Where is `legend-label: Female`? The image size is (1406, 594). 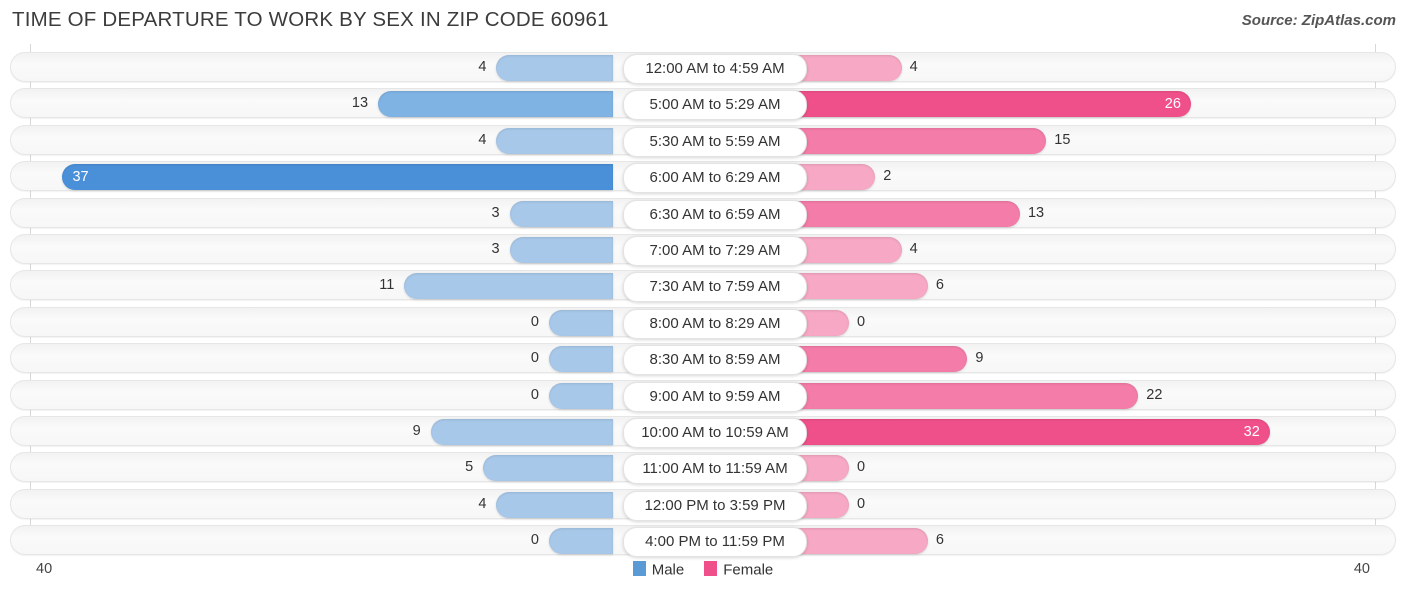
legend-label: Female is located at coordinates (748, 570).